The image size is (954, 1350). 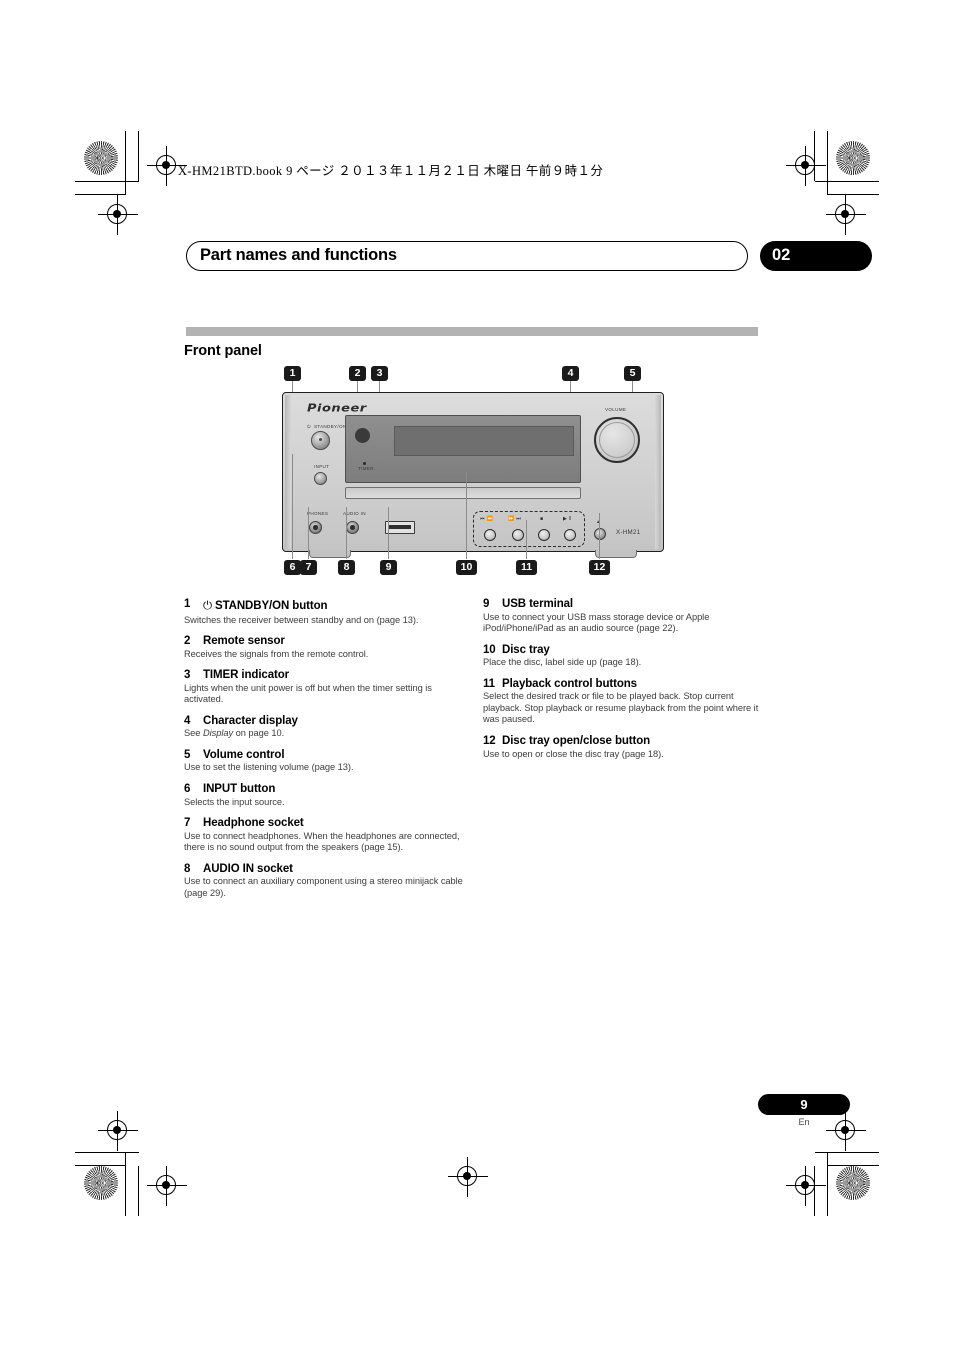 I want to click on part-number: 12, so click(x=489, y=741).